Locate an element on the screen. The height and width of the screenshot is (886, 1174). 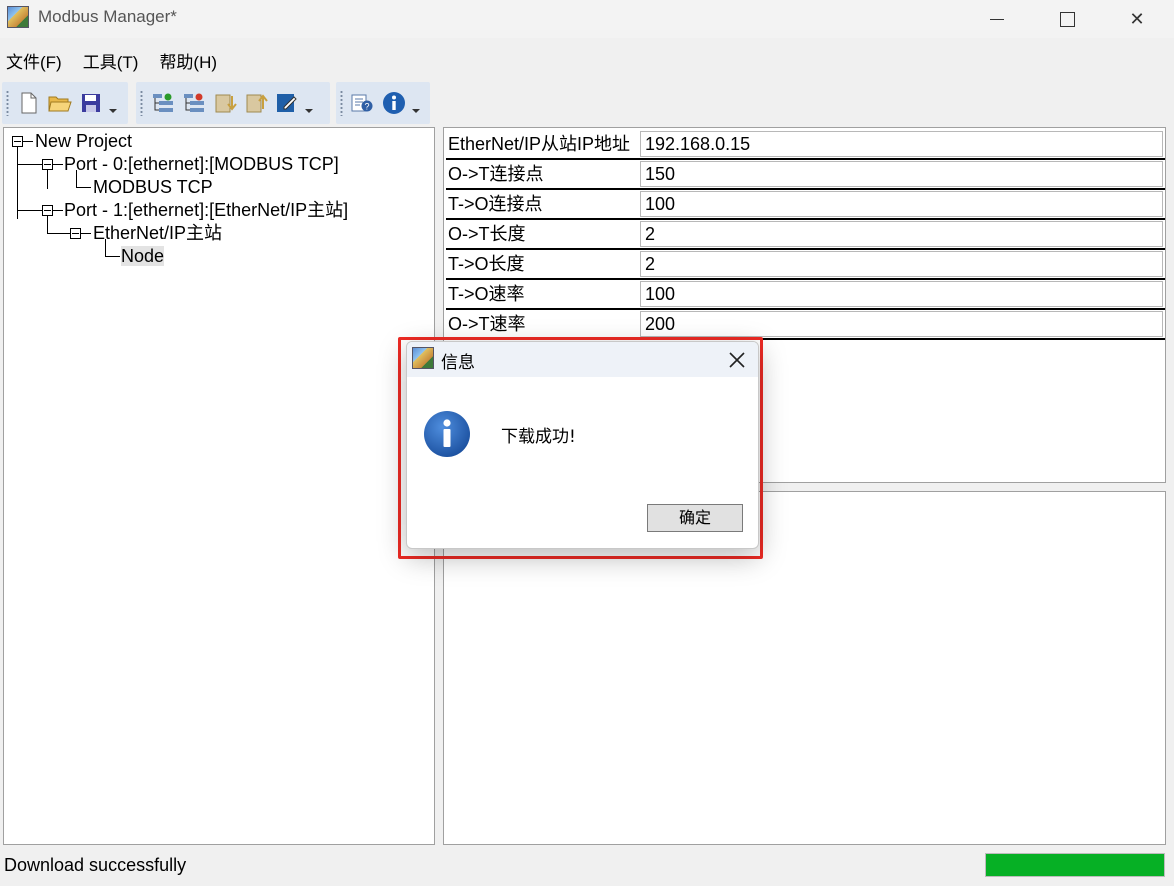
property-row: T->O连接点 100 is located at coordinates (805, 205).